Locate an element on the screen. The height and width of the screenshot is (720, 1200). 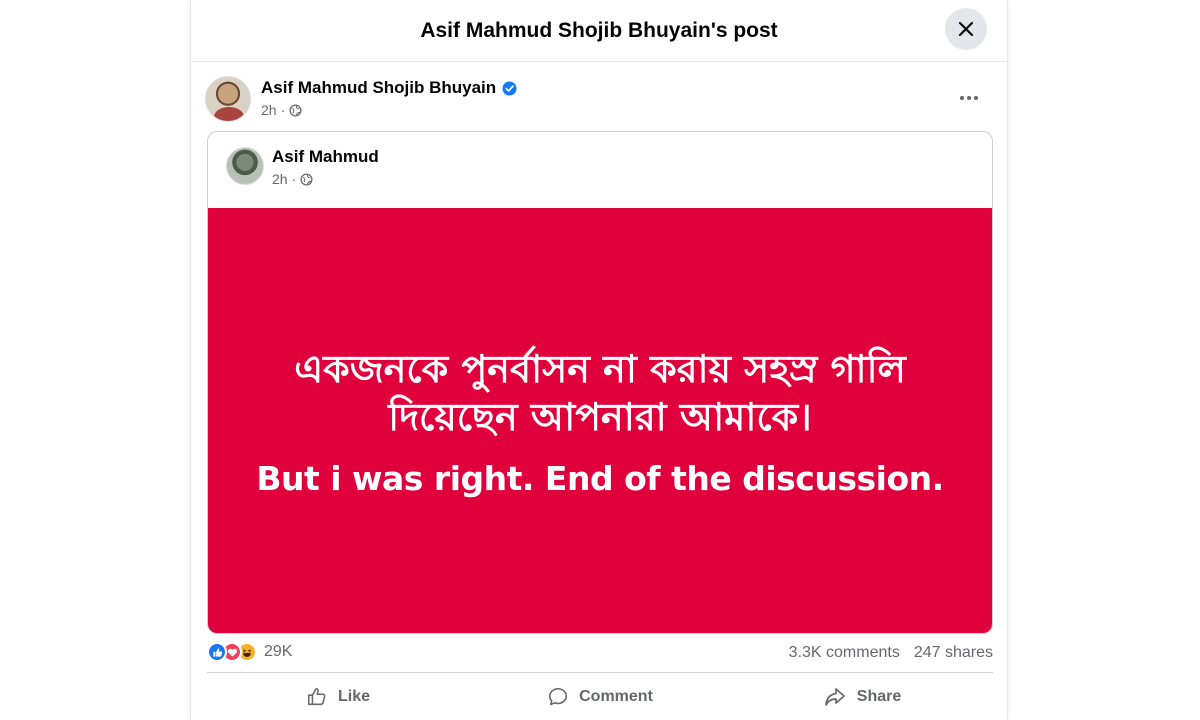
close-button is located at coordinates (966, 29).